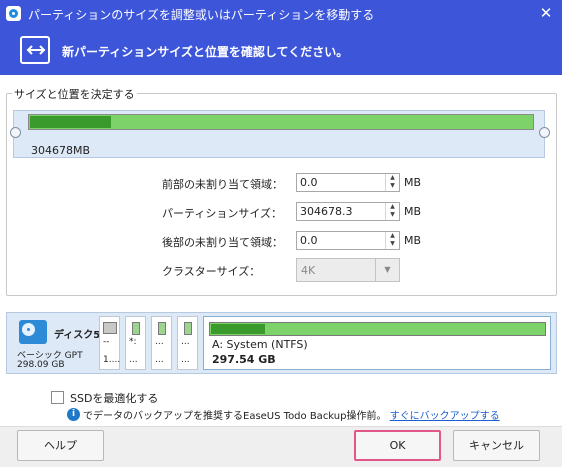  Describe the element at coordinates (445, 416) in the screenshot. I see `backup-now-link: すぐにバックアップする` at that location.